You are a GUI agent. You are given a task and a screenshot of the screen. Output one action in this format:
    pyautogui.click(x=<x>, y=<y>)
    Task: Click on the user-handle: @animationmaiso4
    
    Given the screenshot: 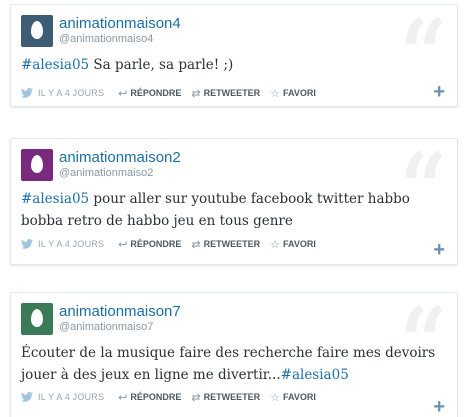 What is the action you would take?
    pyautogui.click(x=106, y=39)
    